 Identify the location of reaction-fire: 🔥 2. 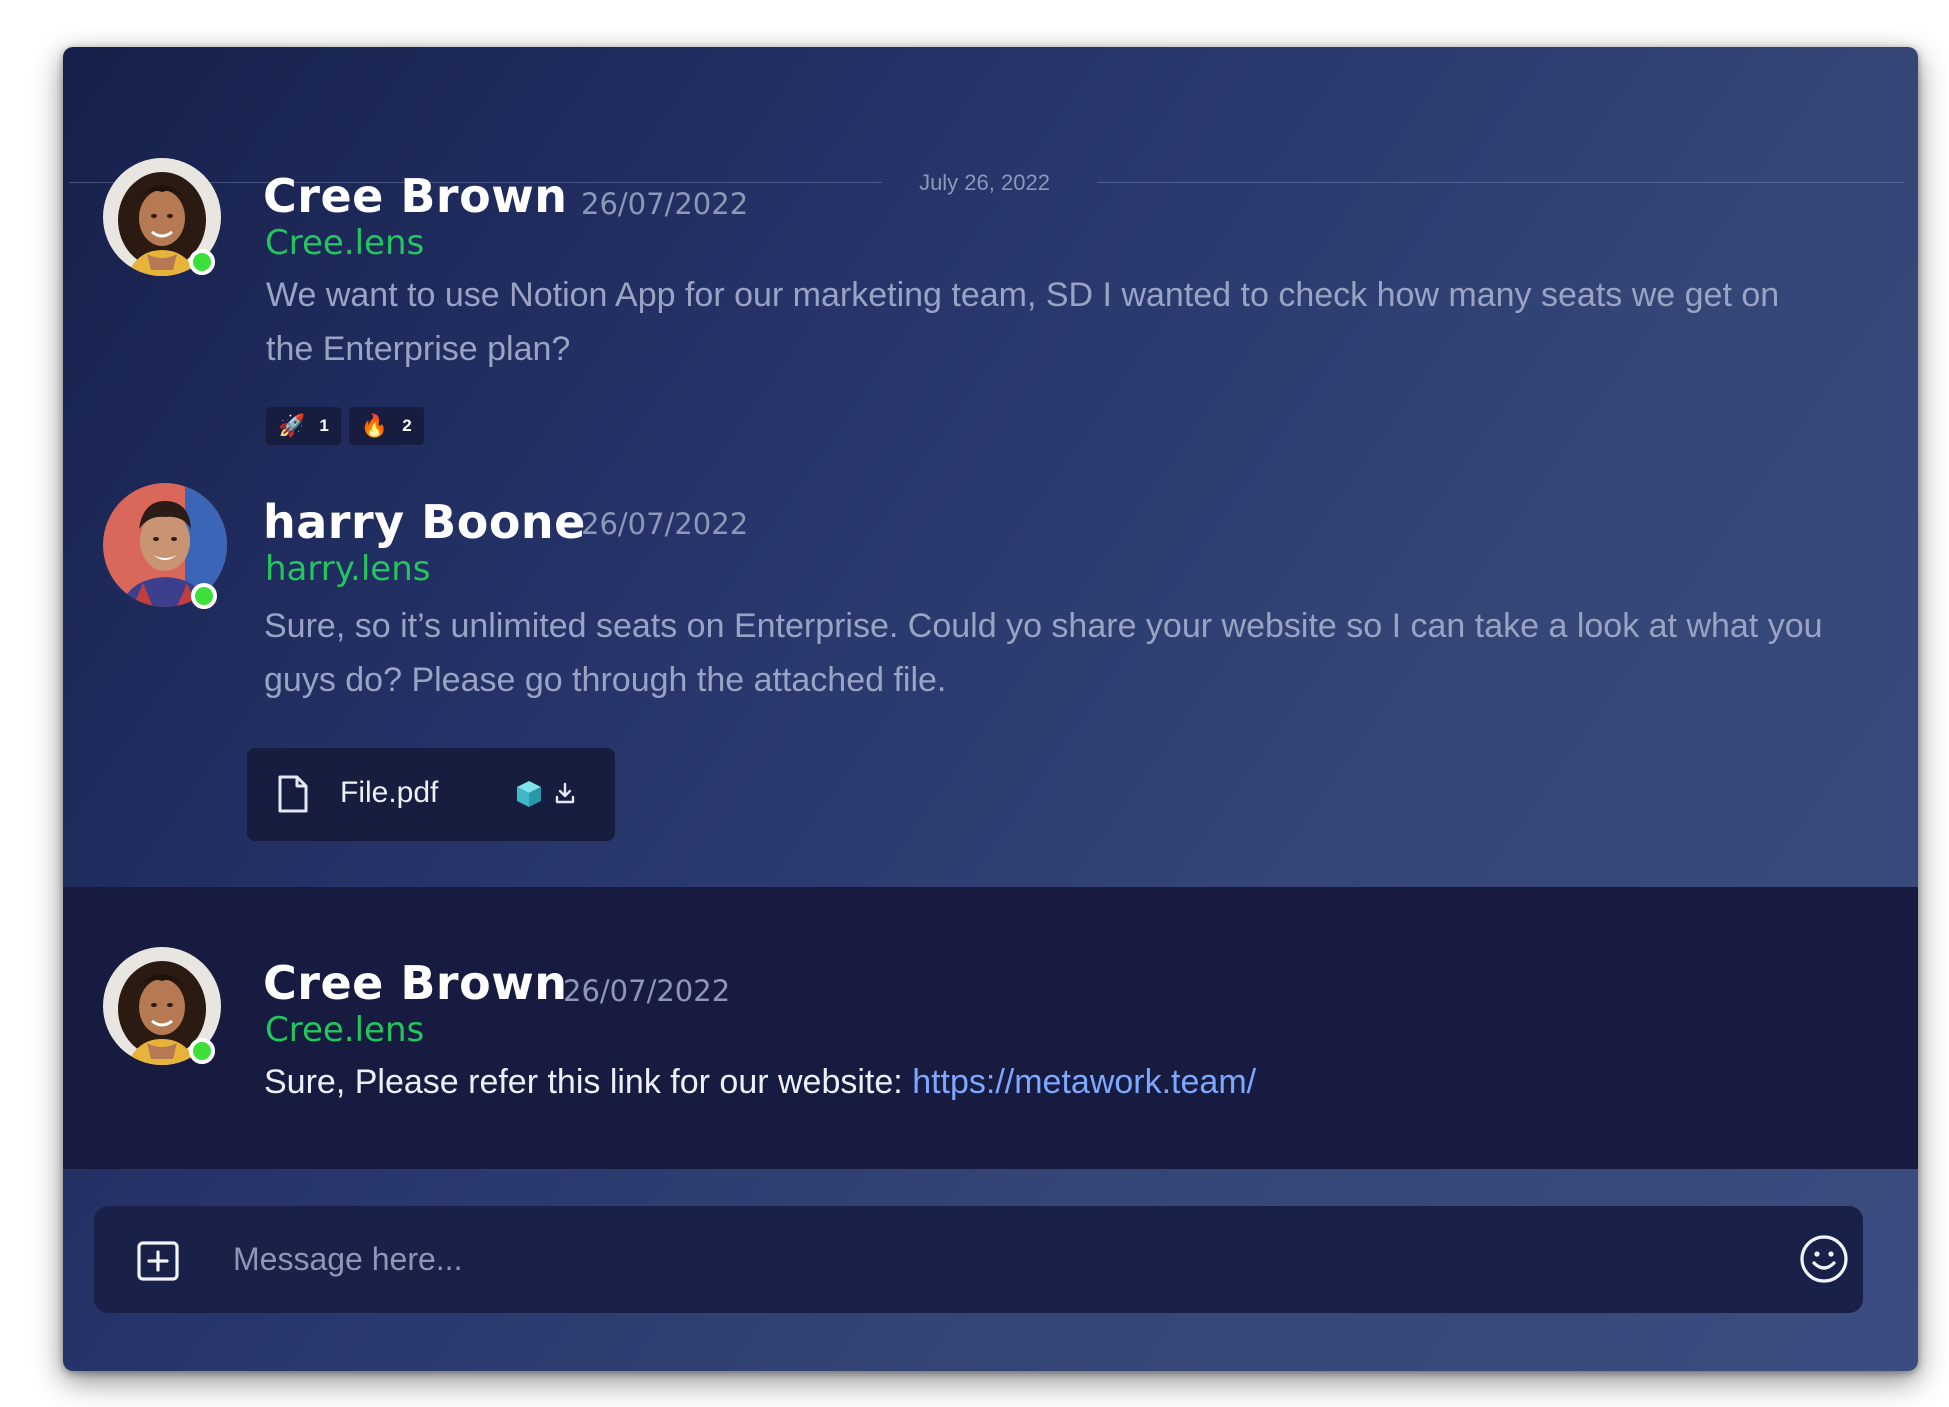
(386, 426).